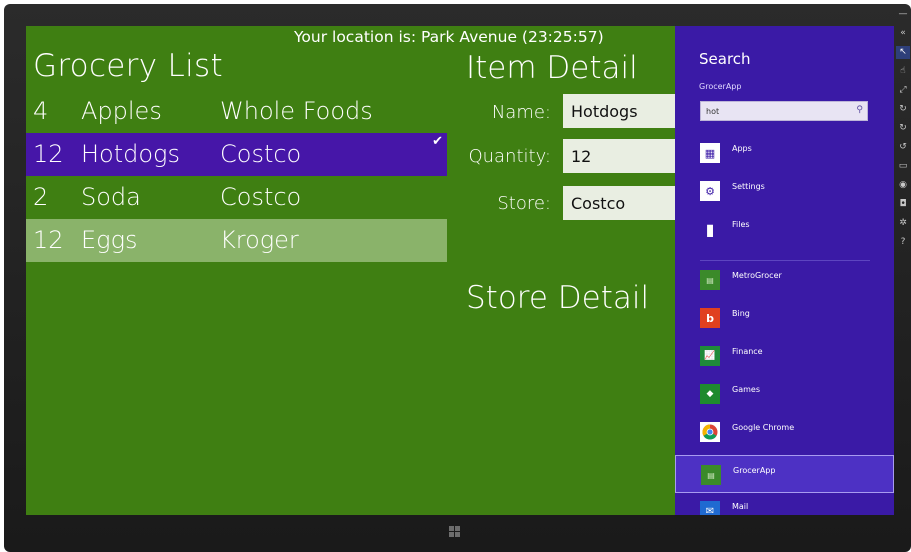  Describe the element at coordinates (619, 203) in the screenshot. I see `store-field` at that location.